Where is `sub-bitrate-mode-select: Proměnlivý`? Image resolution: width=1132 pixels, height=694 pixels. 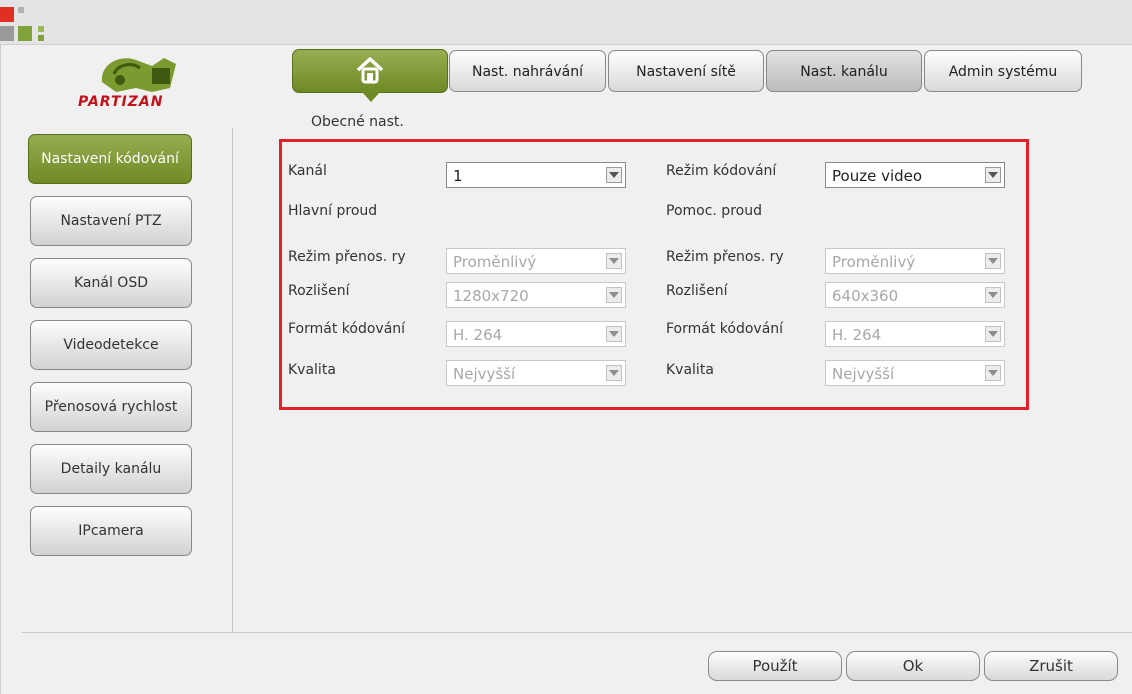 sub-bitrate-mode-select: Proměnlivý is located at coordinates (915, 261).